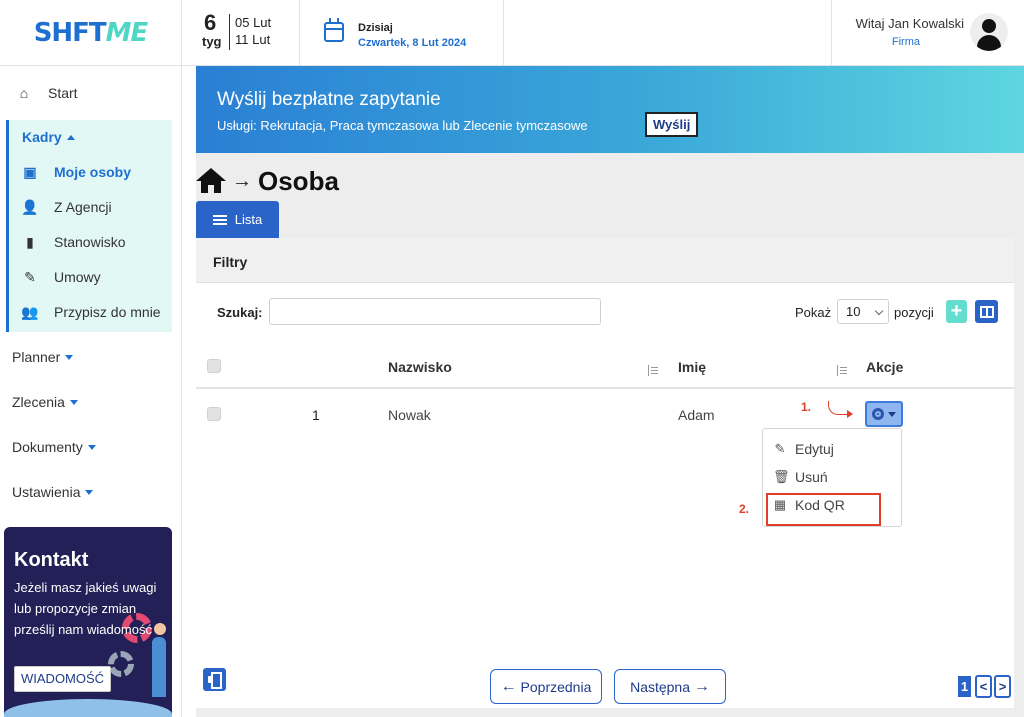 This screenshot has width=1024, height=717. Describe the element at coordinates (983, 686) in the screenshot. I see `page-prev-button: <` at that location.